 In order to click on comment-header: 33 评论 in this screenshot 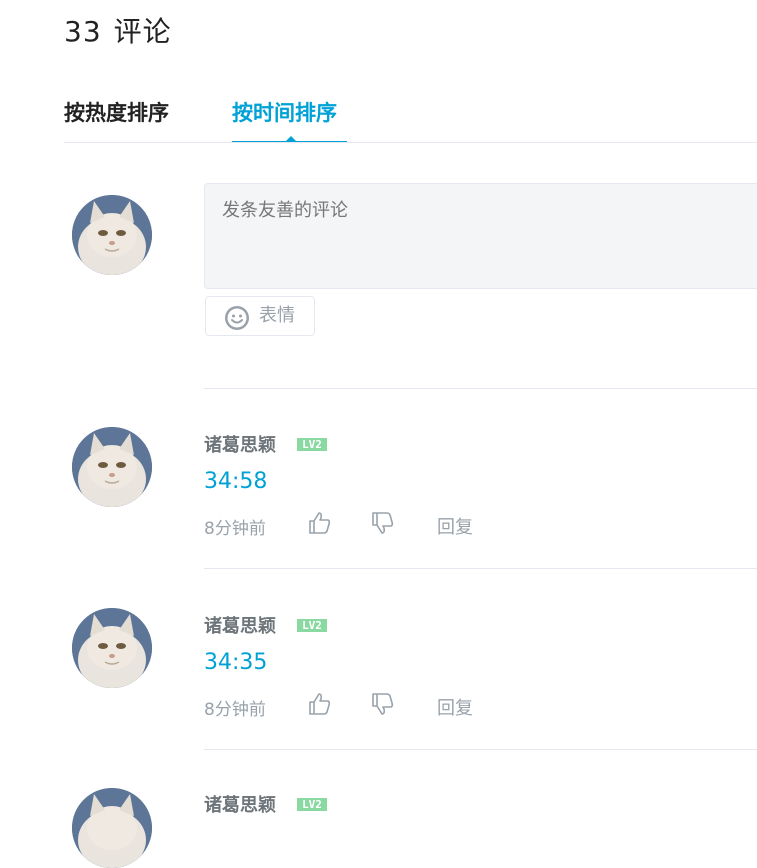, I will do `click(118, 32)`.